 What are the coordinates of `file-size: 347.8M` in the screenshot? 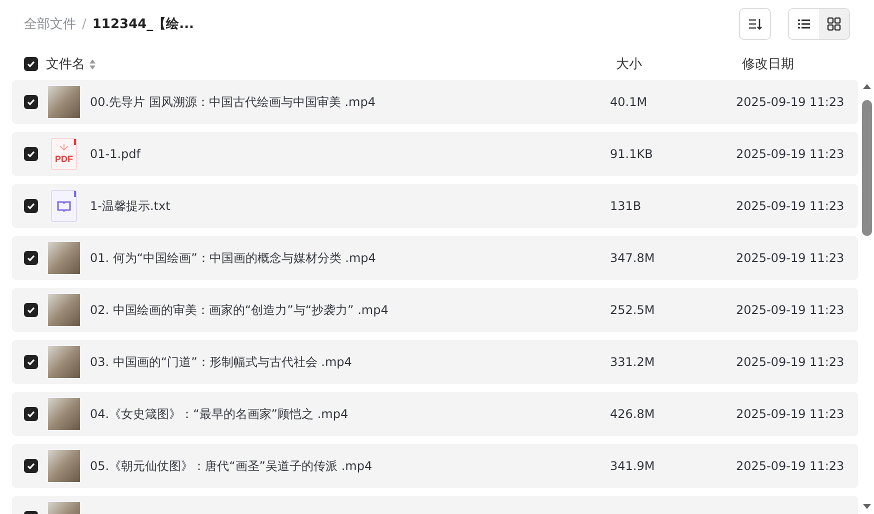 It's located at (633, 258).